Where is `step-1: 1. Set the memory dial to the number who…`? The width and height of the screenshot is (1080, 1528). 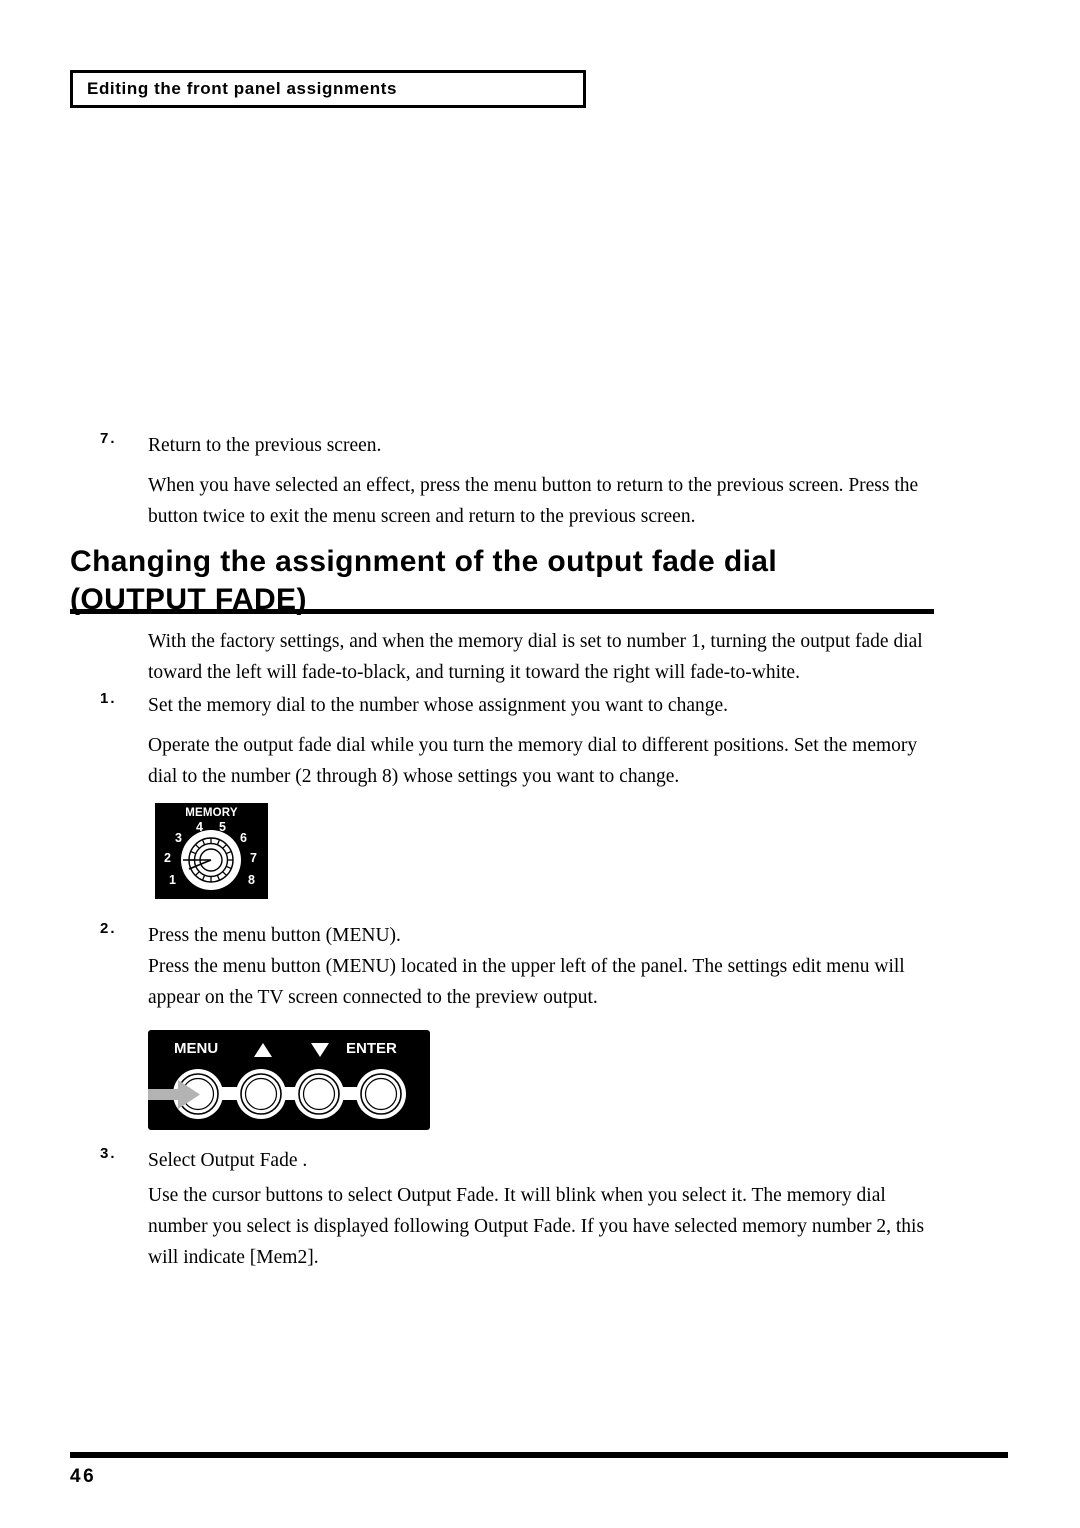
step-1: 1. Set the memory dial to the number who… is located at coordinates (520, 705).